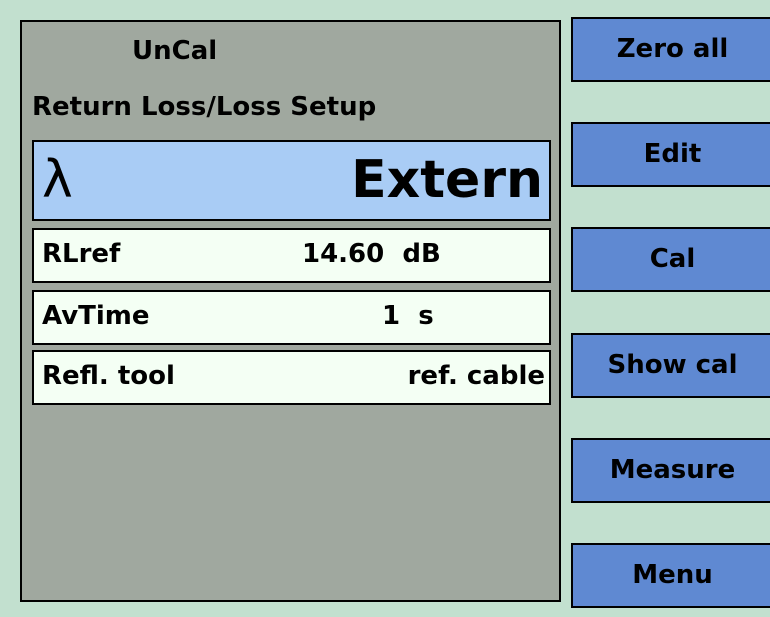 The width and height of the screenshot is (770, 617). I want to click on wavelength-field: λ Extern, so click(291, 180).